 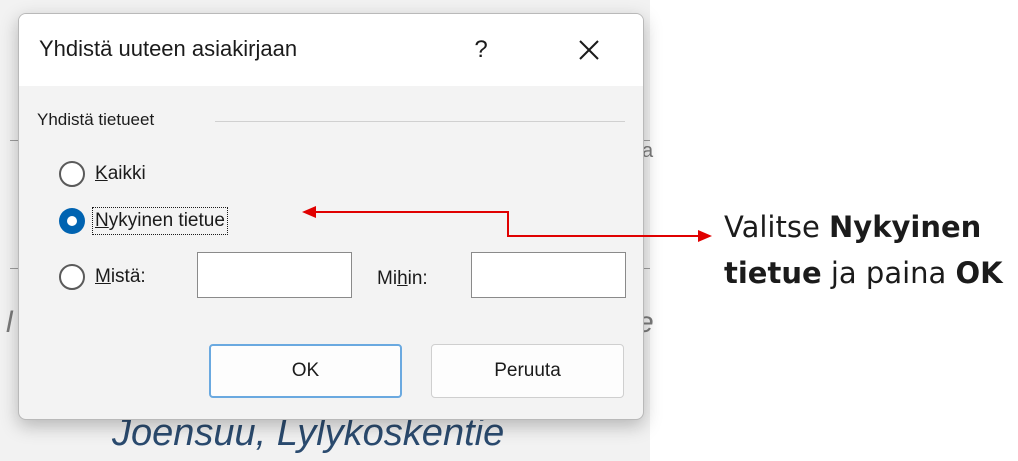 What do you see at coordinates (863, 250) in the screenshot?
I see `instruction-callout: Valitse Nykyinen tietue ja paina OK` at bounding box center [863, 250].